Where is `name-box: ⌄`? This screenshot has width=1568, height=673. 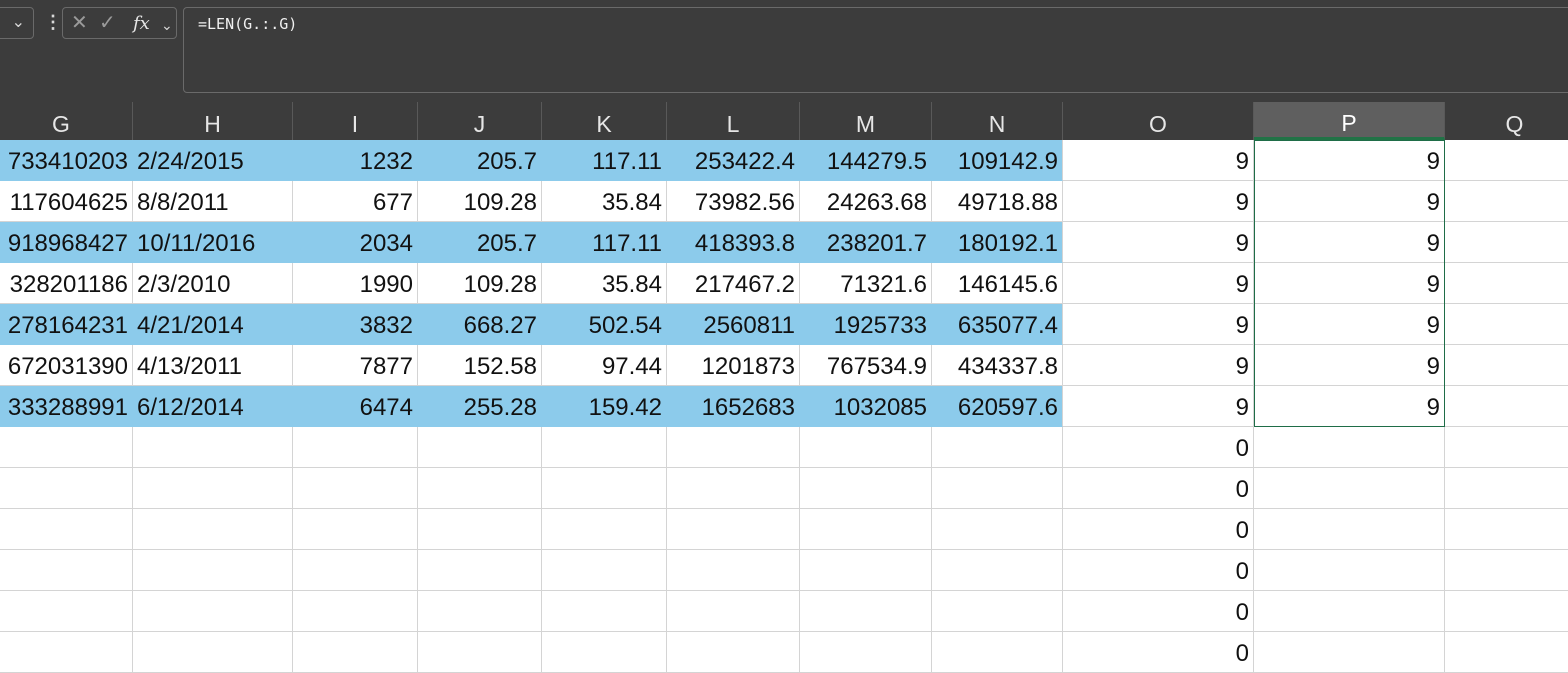
name-box: ⌄ is located at coordinates (17, 23).